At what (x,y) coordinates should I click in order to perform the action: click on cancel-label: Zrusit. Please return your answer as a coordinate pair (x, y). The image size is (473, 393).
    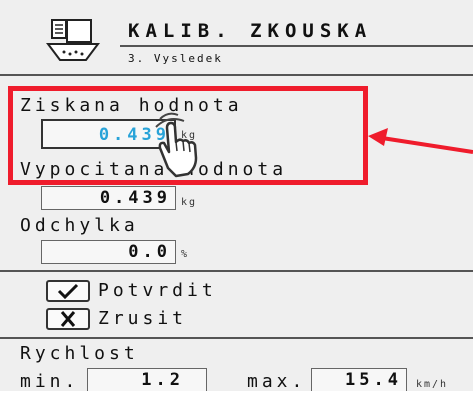
    Looking at the image, I should click on (143, 318).